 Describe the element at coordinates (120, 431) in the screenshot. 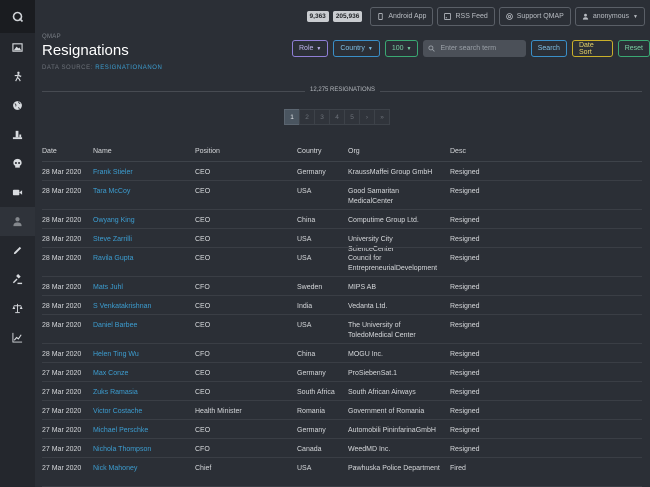

I see `cell-name: Michael Perschke` at that location.